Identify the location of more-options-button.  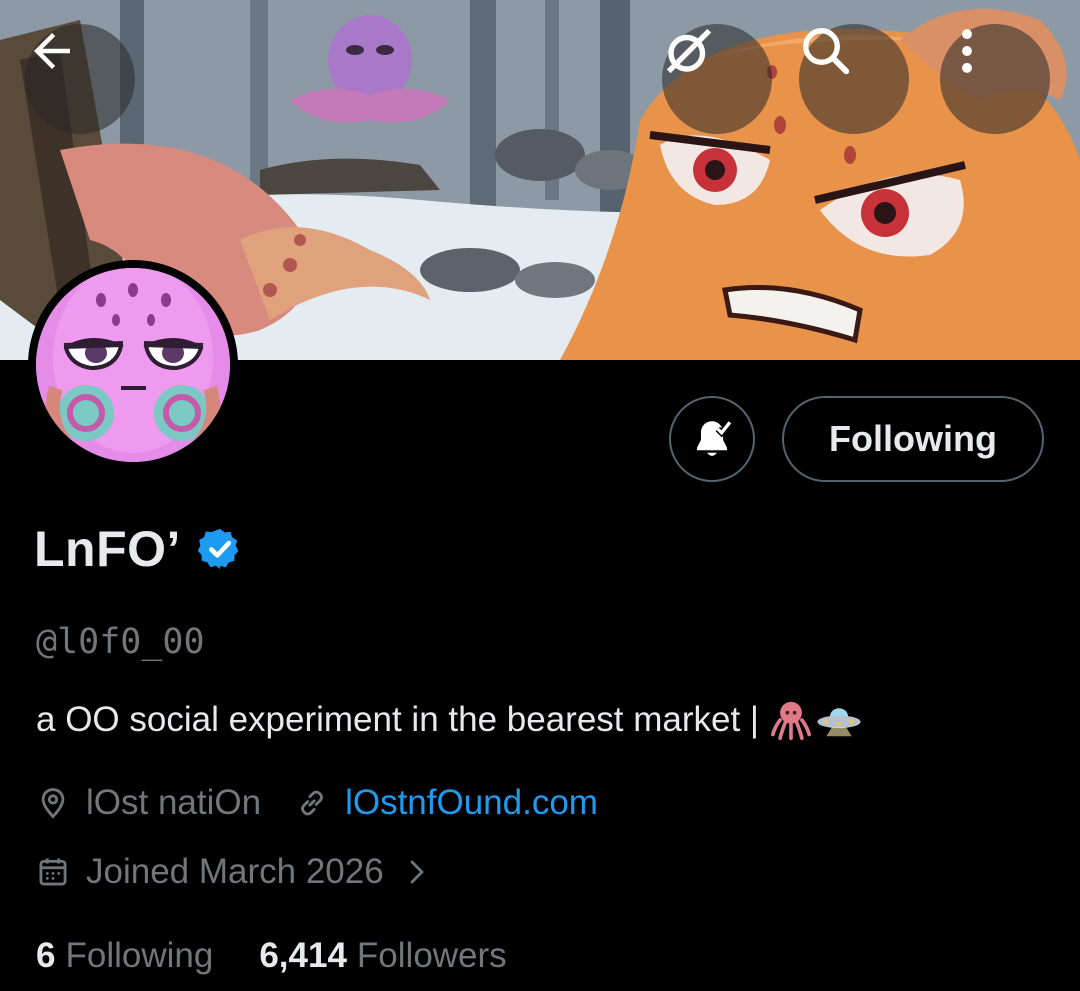
(995, 79).